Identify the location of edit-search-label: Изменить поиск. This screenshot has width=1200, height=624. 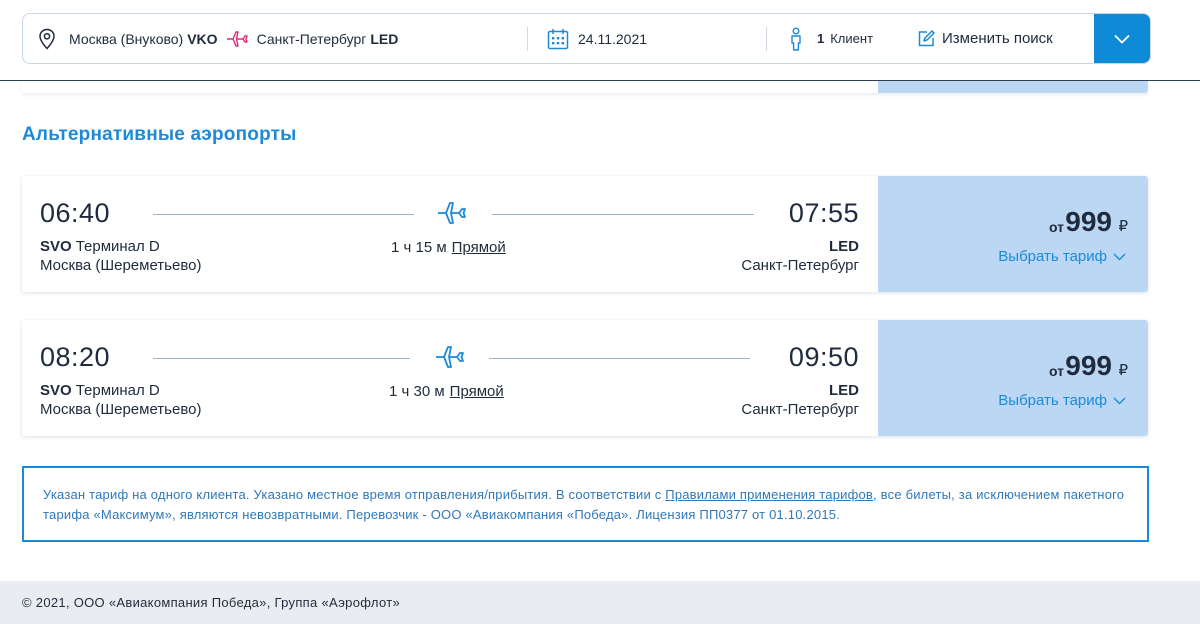
(997, 38).